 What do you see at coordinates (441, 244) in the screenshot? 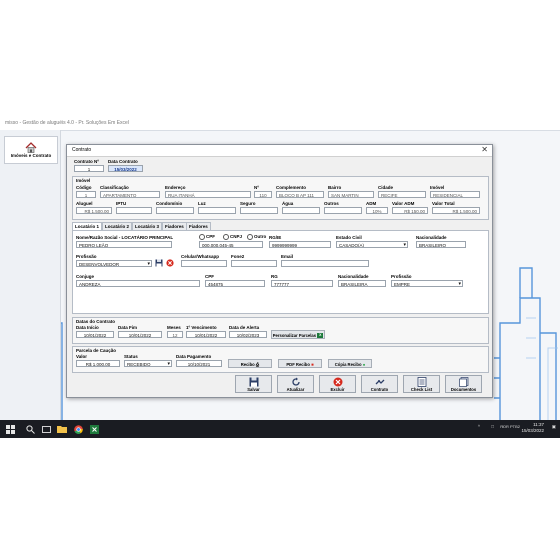
I see `nacionalidade-field: BRASILEIRO` at bounding box center [441, 244].